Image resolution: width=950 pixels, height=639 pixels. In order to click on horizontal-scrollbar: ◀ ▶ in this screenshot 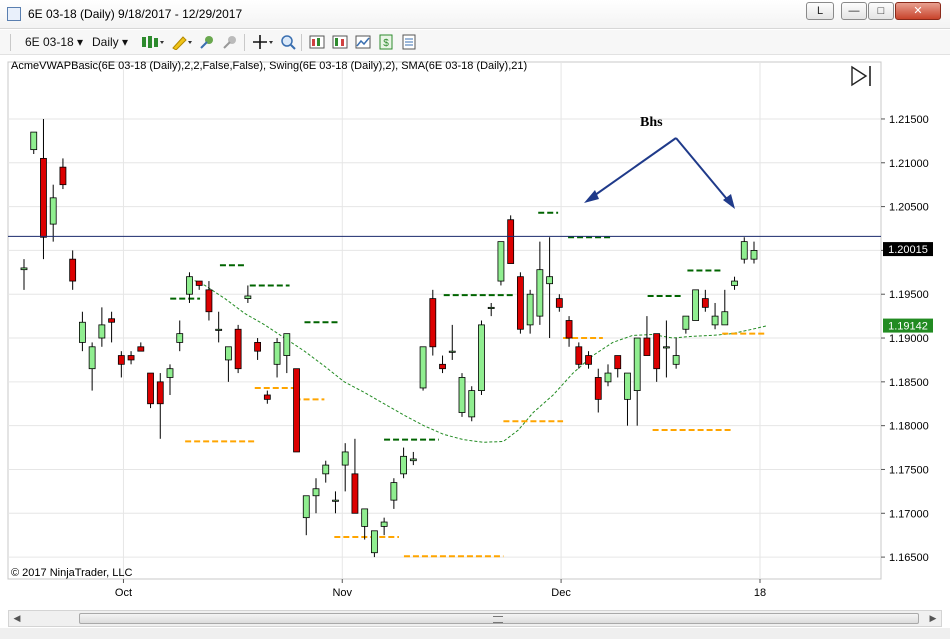, I will do `click(475, 618)`.